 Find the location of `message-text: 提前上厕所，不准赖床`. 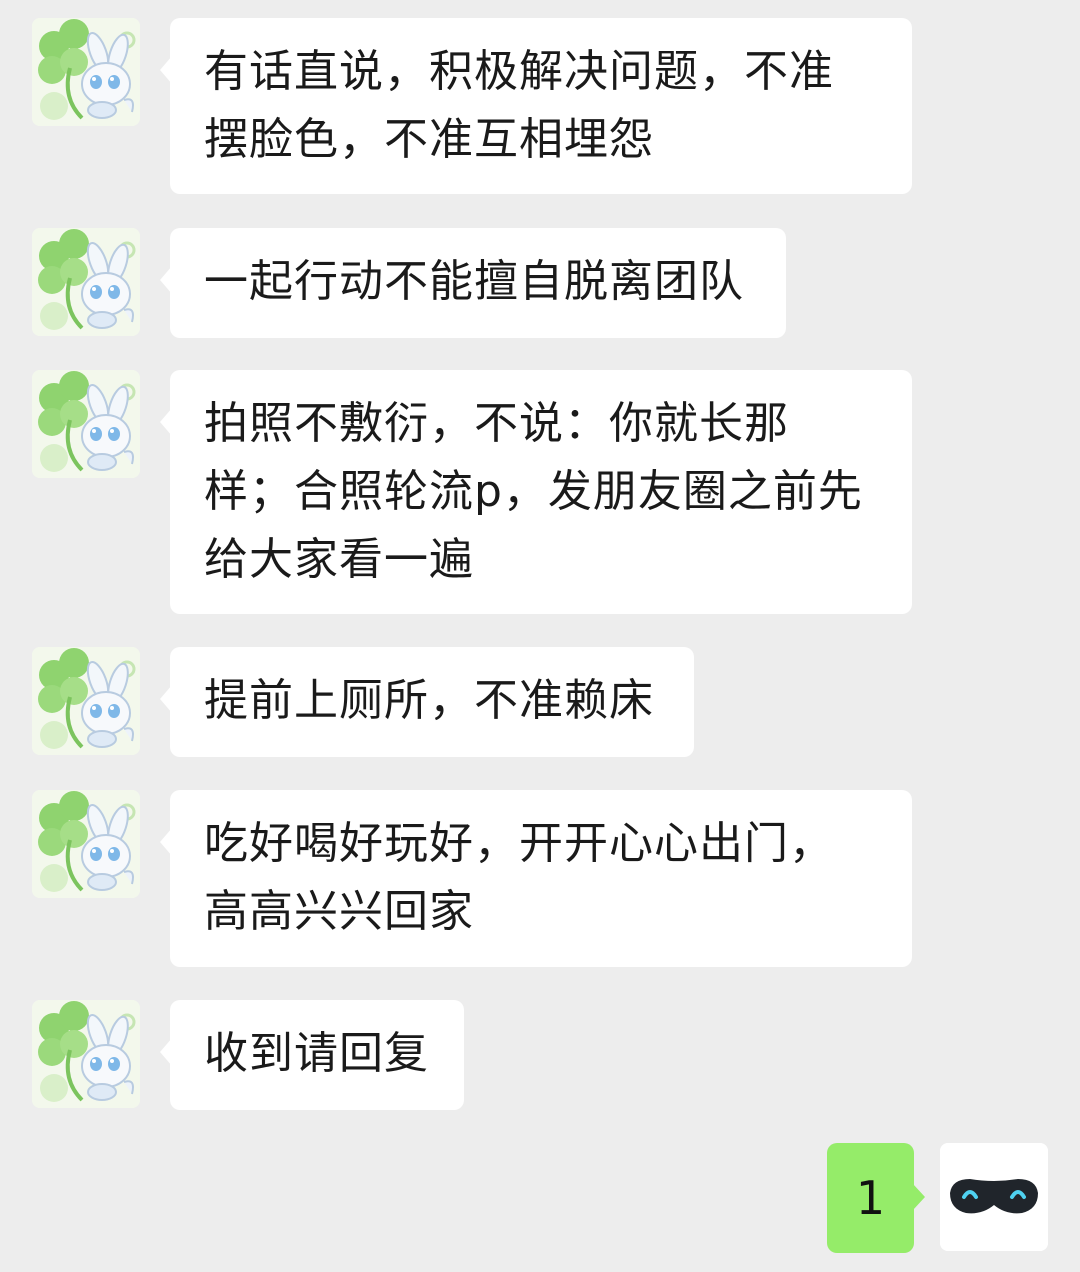

message-text: 提前上厕所，不准赖床 is located at coordinates (429, 700).